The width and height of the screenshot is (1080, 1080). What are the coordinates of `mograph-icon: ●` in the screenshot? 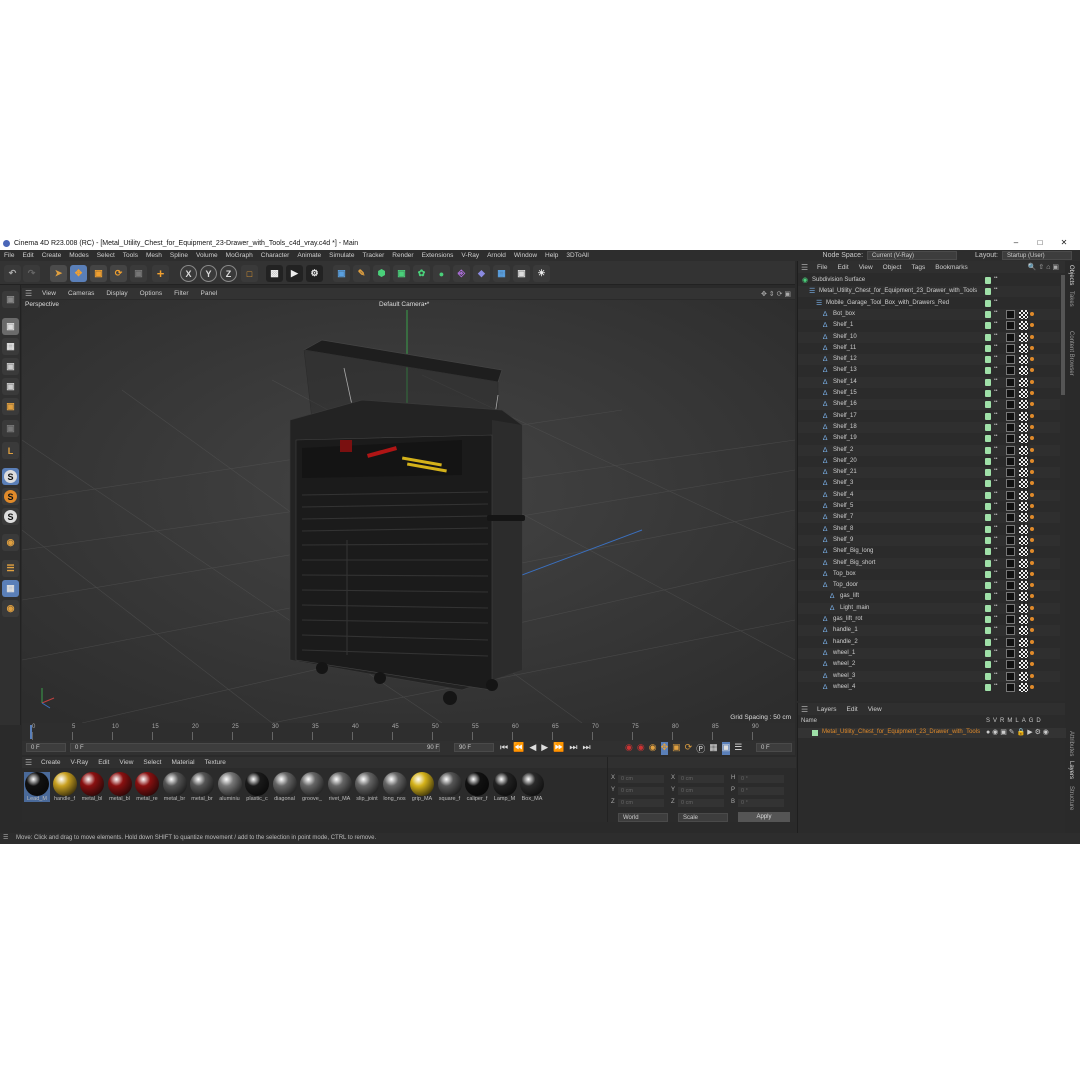 It's located at (441, 273).